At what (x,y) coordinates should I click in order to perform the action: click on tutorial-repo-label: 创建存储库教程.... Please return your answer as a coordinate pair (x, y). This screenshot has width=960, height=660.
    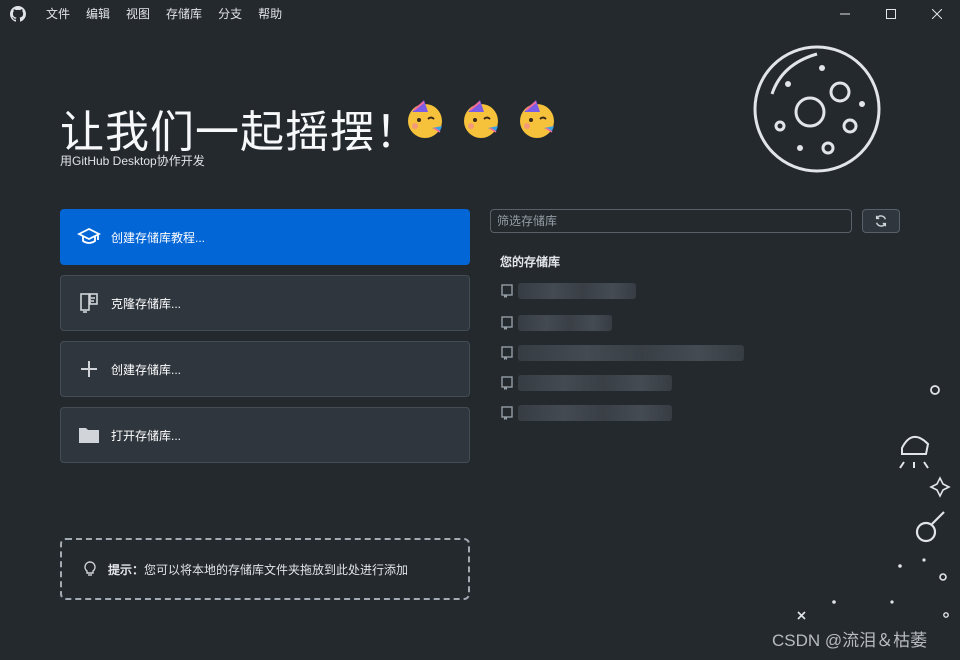
    Looking at the image, I should click on (158, 237).